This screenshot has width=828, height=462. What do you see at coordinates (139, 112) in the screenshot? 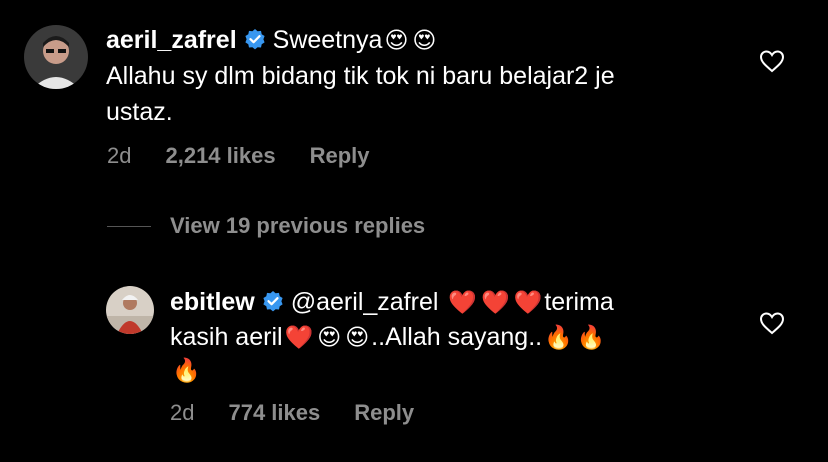
I see `comment-text-line3: ustaz.` at bounding box center [139, 112].